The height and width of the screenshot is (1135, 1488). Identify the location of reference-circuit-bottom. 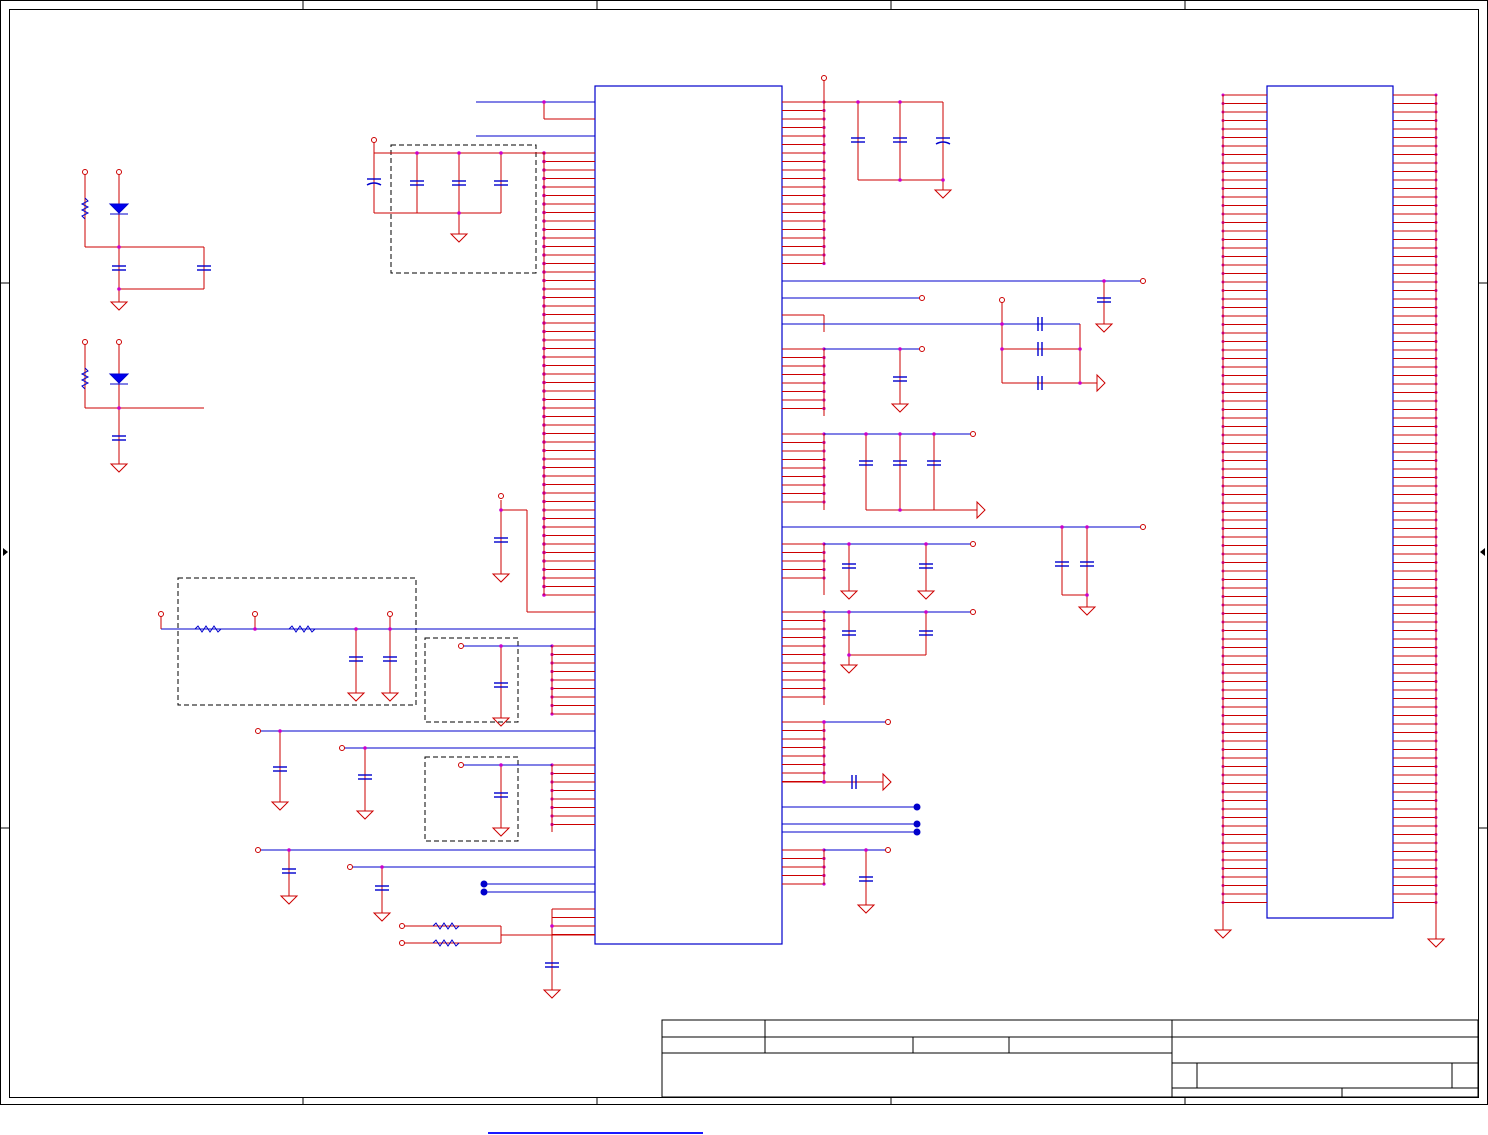
(144, 402).